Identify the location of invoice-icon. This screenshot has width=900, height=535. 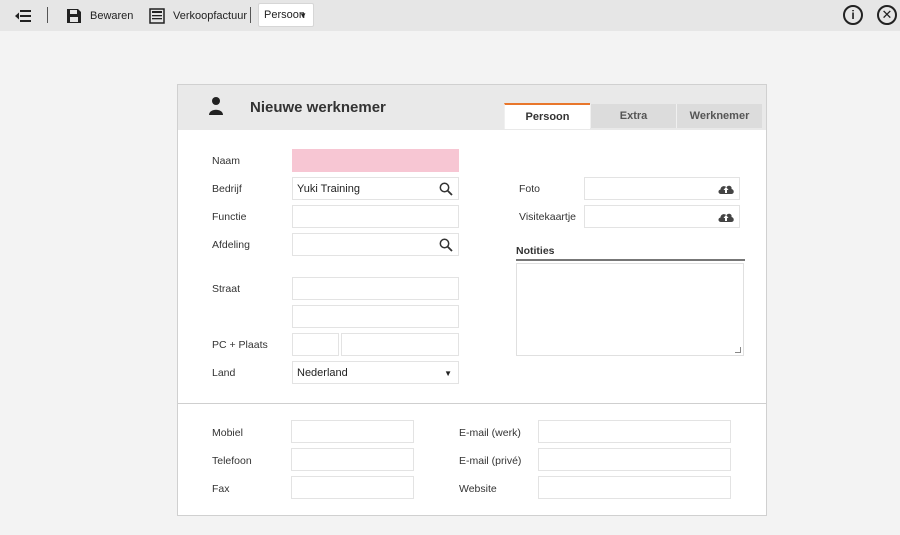
(157, 15).